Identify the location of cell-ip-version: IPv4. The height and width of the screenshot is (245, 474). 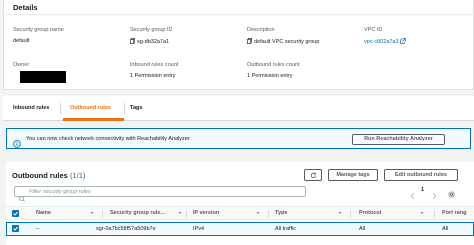
(199, 229).